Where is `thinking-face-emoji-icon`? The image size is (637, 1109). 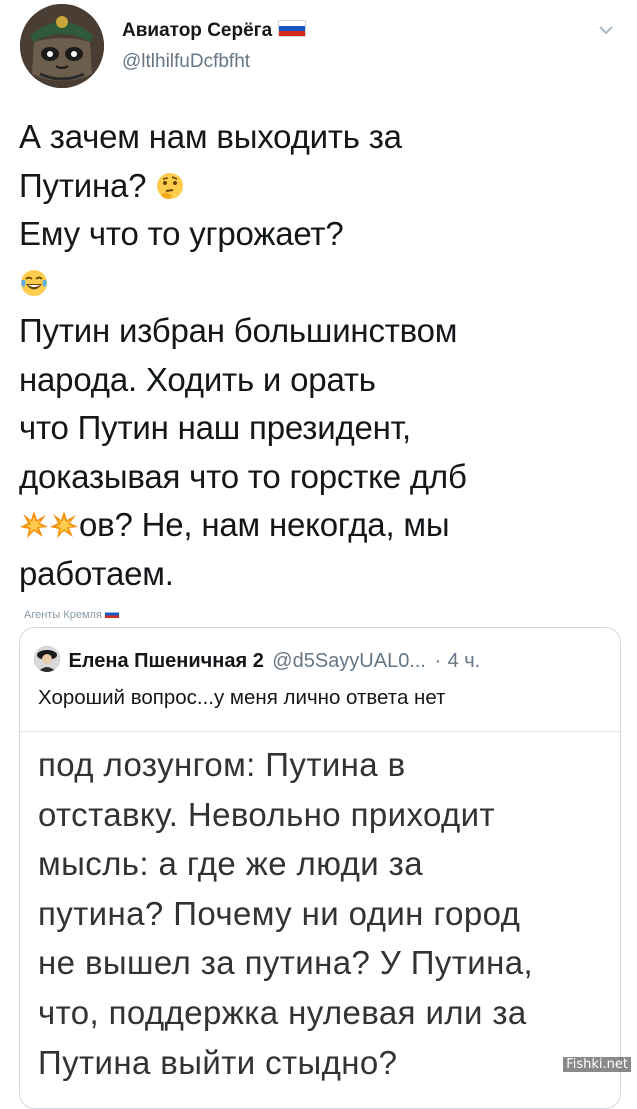 thinking-face-emoji-icon is located at coordinates (170, 186).